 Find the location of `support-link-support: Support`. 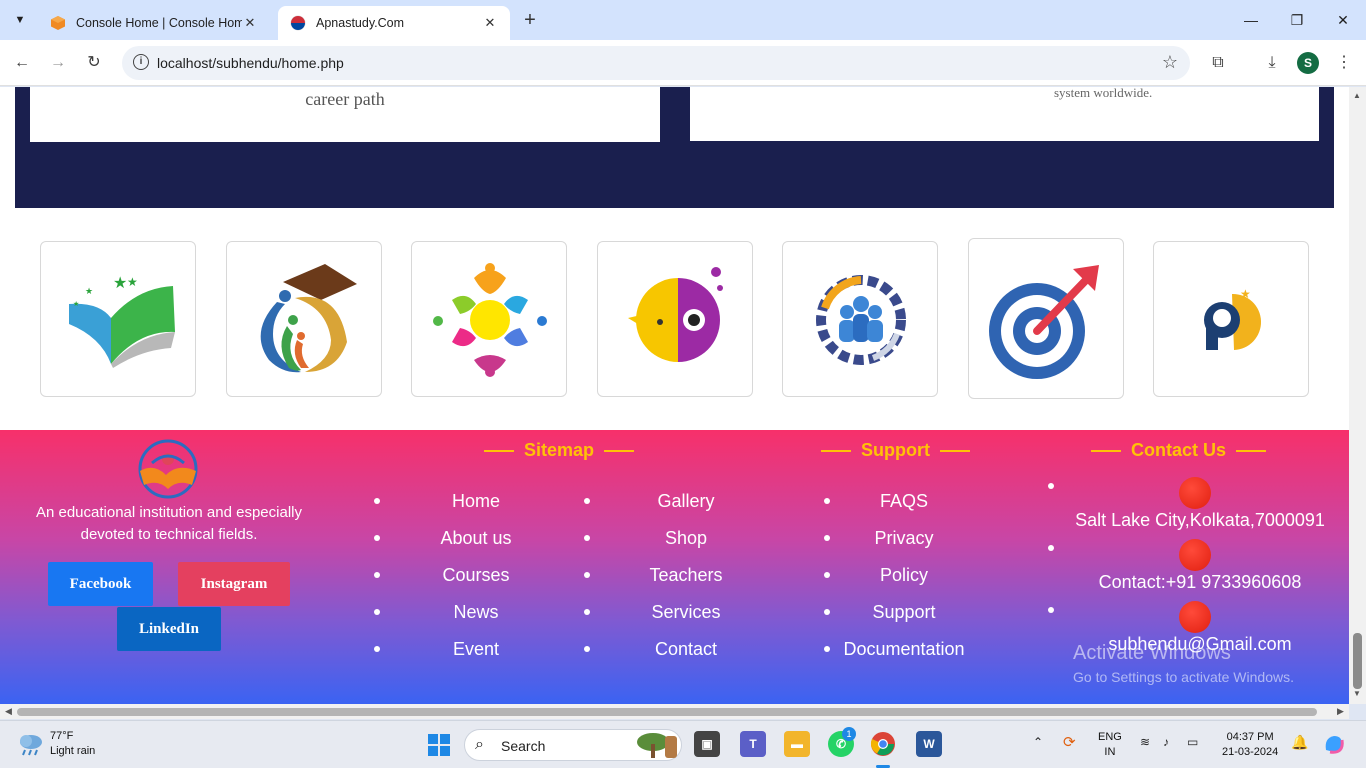

support-link-support: Support is located at coordinates (904, 619).